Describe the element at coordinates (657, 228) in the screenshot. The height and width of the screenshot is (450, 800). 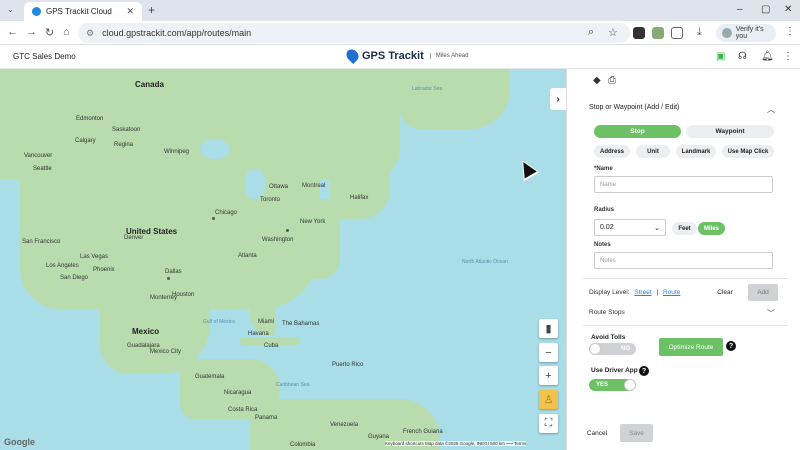
I see `chevron-down-icon: ⌄` at that location.